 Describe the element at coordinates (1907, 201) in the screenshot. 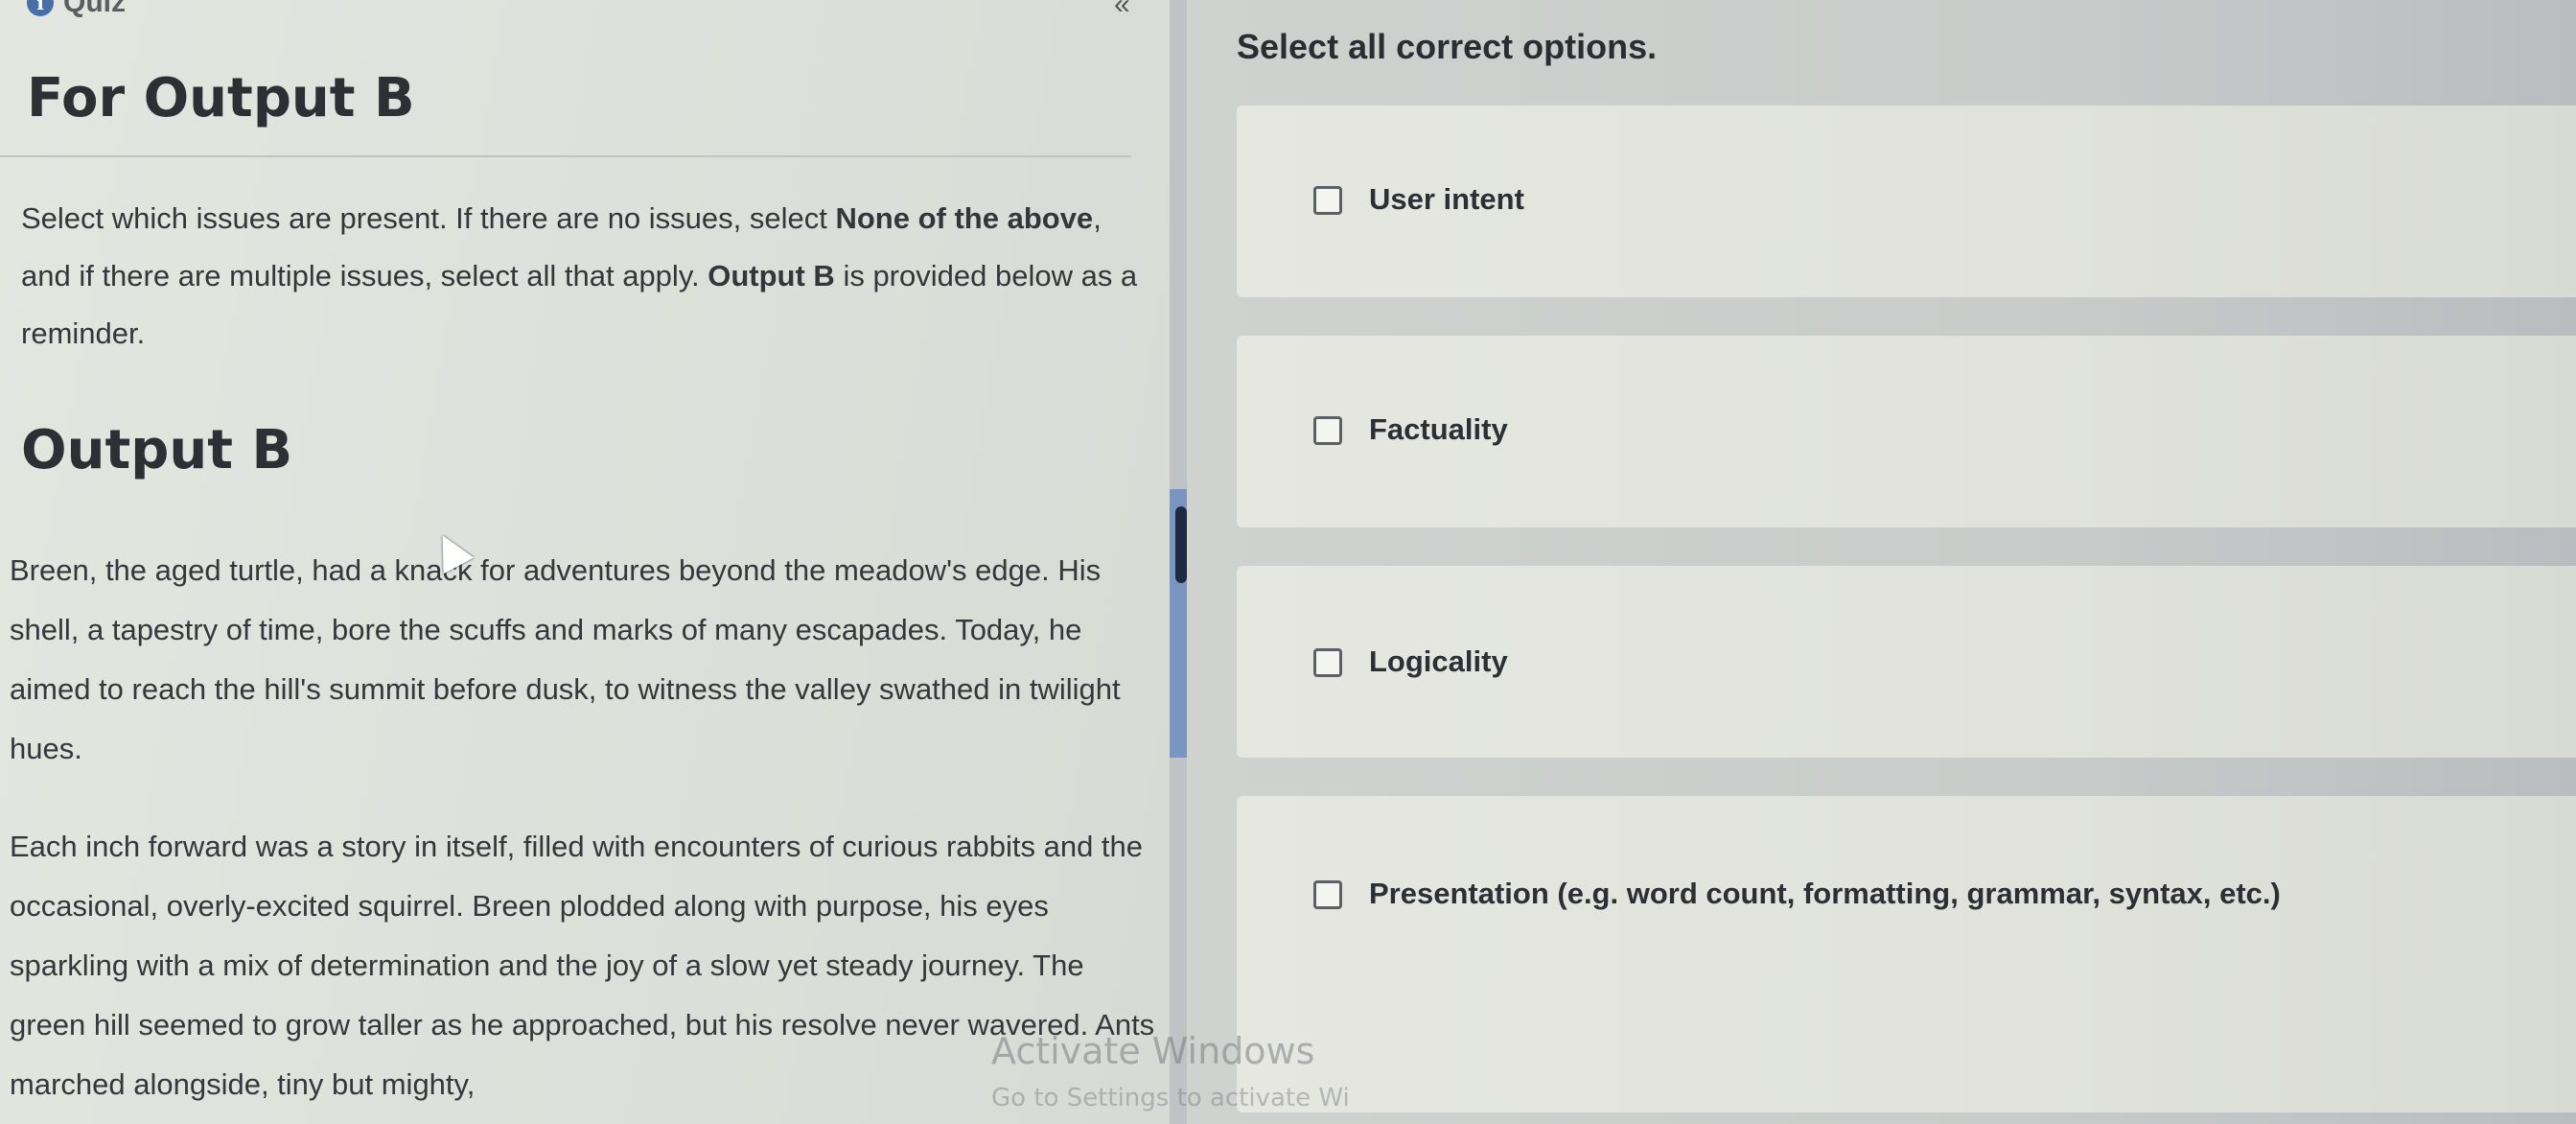

I see `option-user-intent: User intent` at that location.